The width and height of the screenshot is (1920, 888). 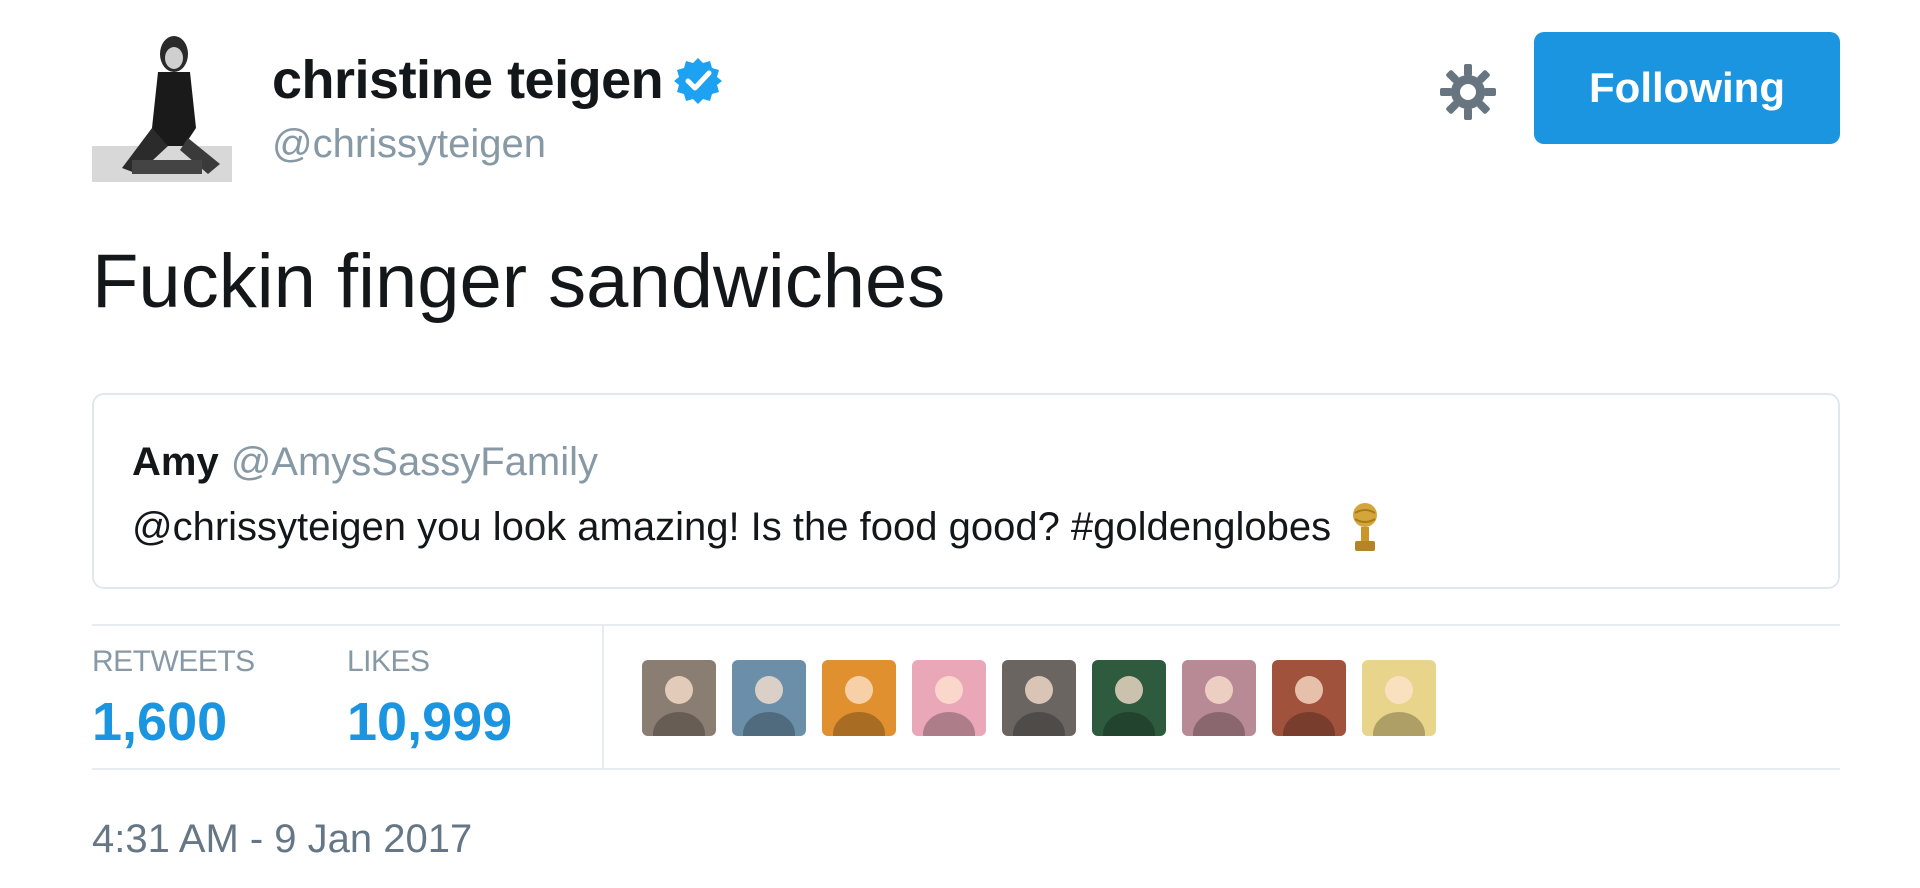 What do you see at coordinates (175, 462) in the screenshot?
I see `quoted-author-name: Amy` at bounding box center [175, 462].